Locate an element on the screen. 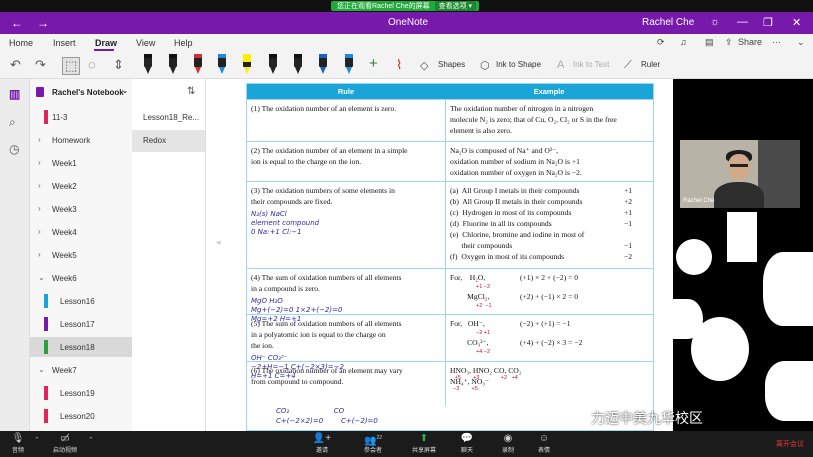 The width and height of the screenshot is (813, 457). user-name: Rachel Che is located at coordinates (668, 22).